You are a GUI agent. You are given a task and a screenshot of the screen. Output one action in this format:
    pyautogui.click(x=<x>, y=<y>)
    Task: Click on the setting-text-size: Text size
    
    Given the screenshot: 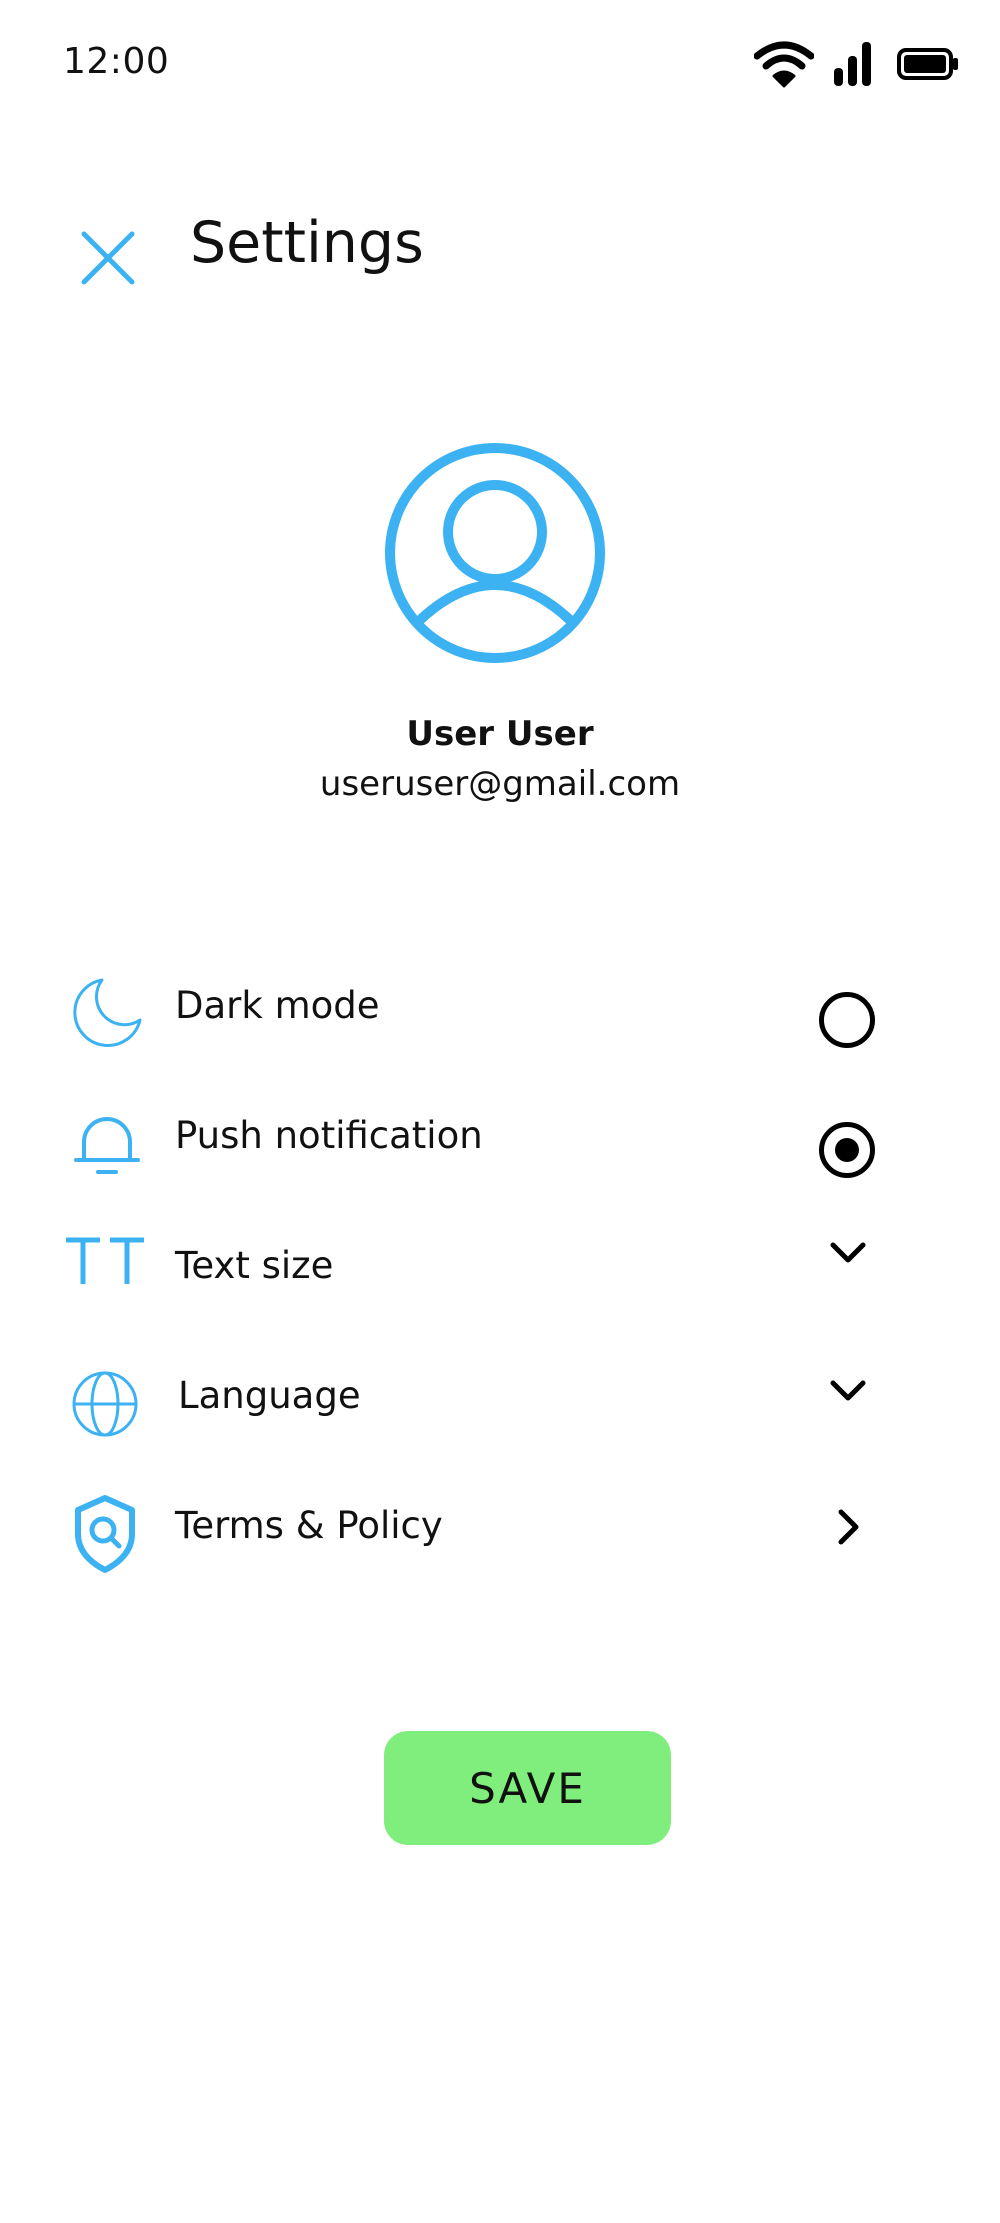 What is the action you would take?
    pyautogui.click(x=500, y=1260)
    